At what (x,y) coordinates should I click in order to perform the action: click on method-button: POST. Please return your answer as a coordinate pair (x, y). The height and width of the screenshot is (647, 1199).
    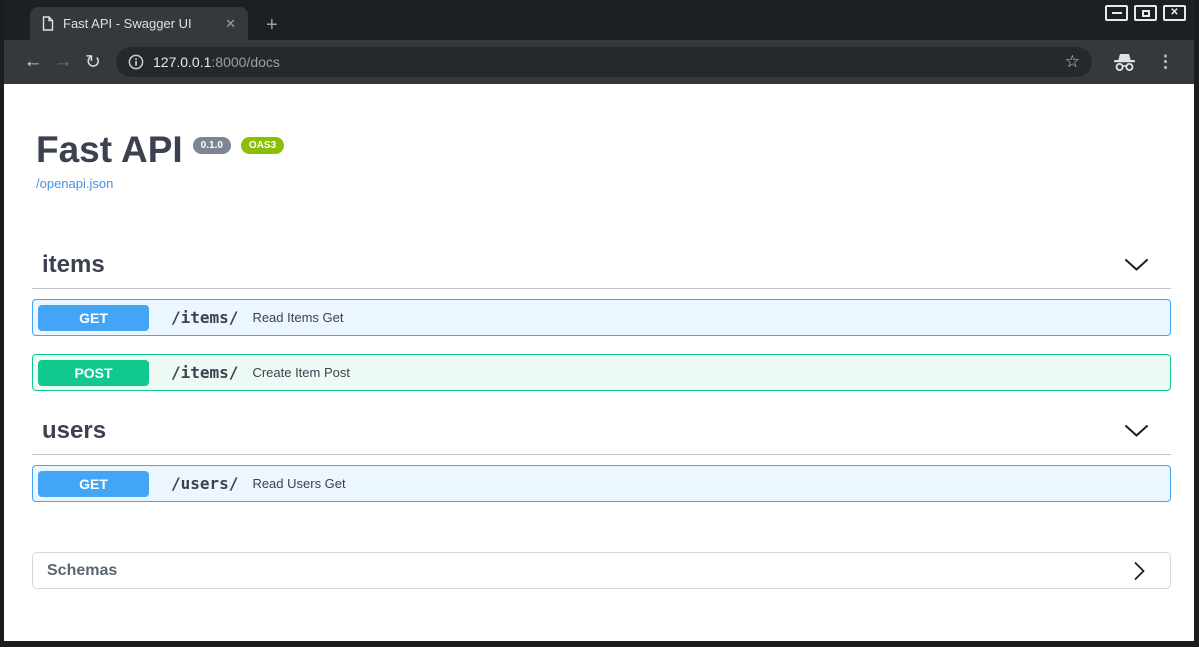
    Looking at the image, I should click on (93, 372).